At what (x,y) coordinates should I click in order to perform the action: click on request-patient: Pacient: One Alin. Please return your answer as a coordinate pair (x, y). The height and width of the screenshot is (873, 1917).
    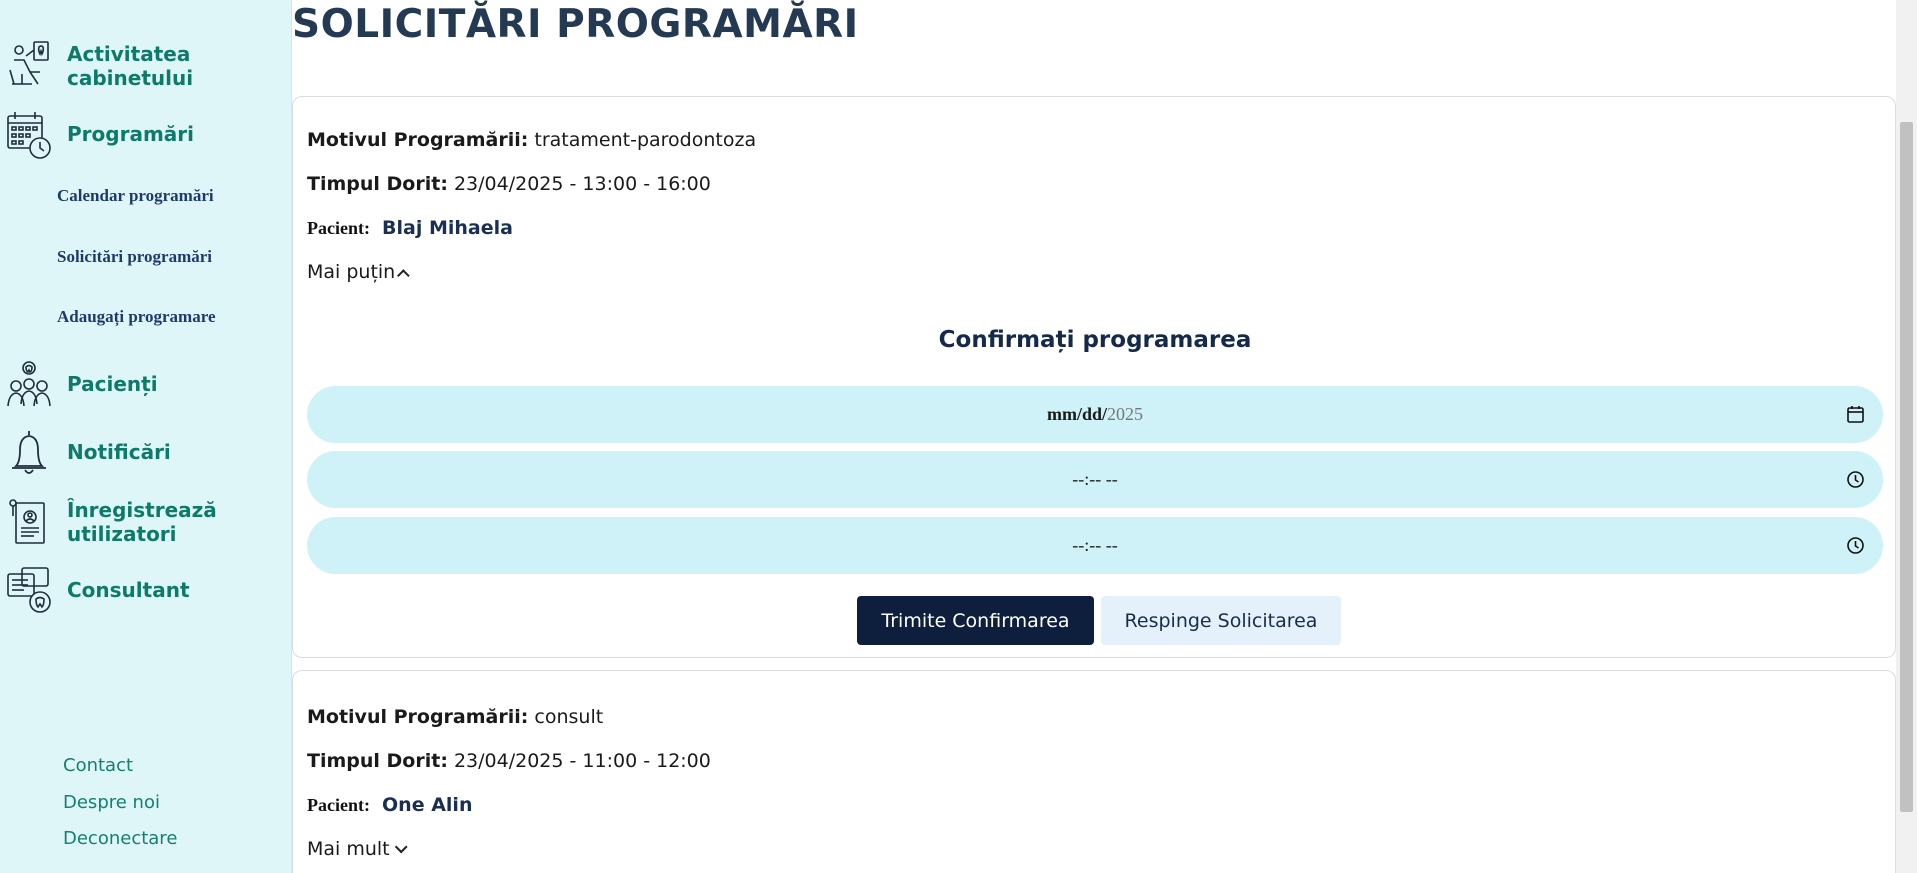
    Looking at the image, I should click on (389, 805).